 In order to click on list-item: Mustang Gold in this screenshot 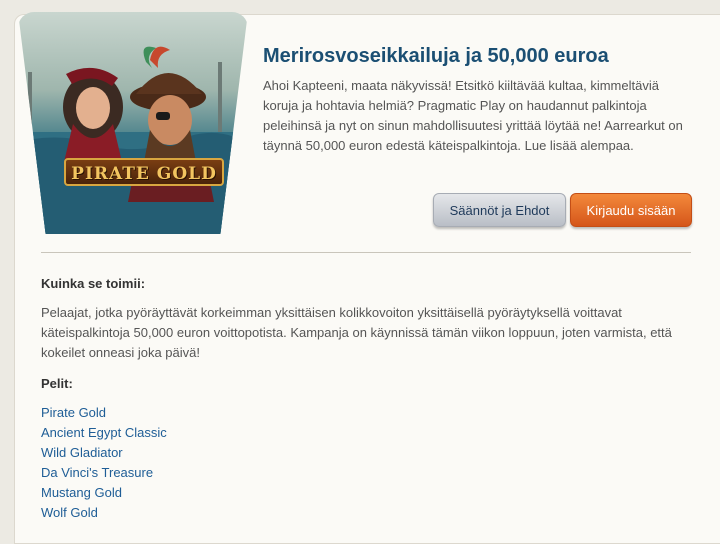, I will do `click(104, 493)`.